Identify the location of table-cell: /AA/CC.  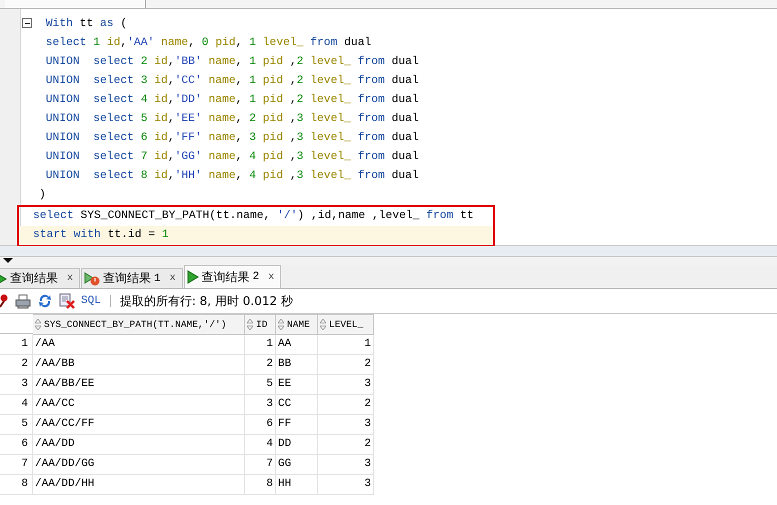
(139, 405).